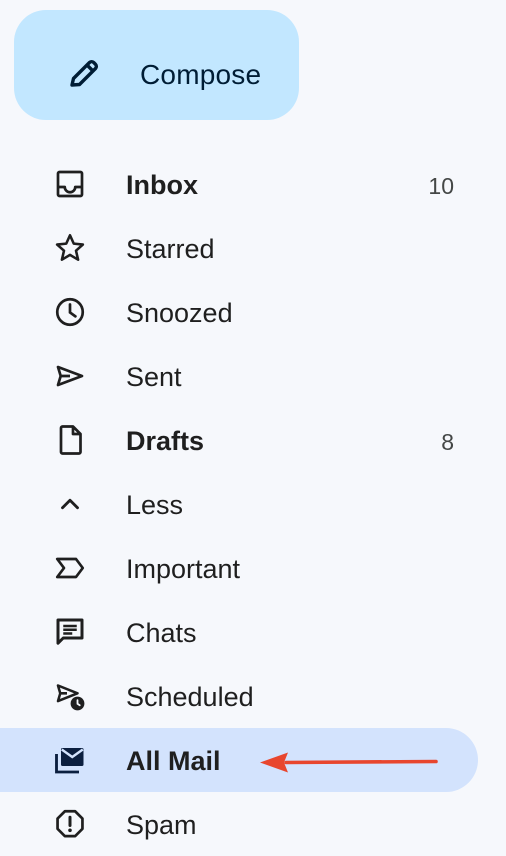  What do you see at coordinates (70, 312) in the screenshot?
I see `clock-icon` at bounding box center [70, 312].